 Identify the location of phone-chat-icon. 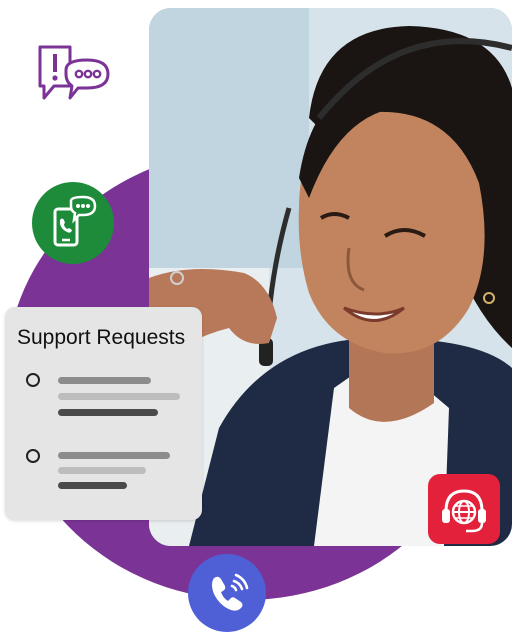
(73, 223).